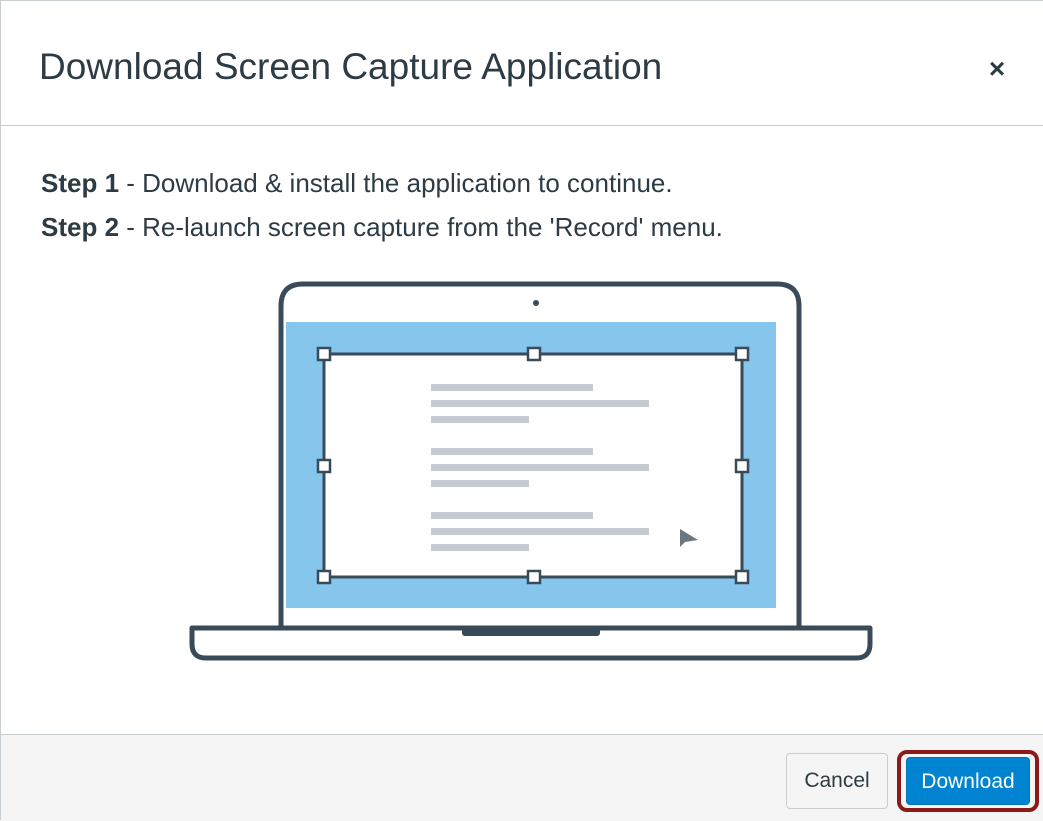 The width and height of the screenshot is (1043, 821). I want to click on cancel-button: Cancel, so click(837, 781).